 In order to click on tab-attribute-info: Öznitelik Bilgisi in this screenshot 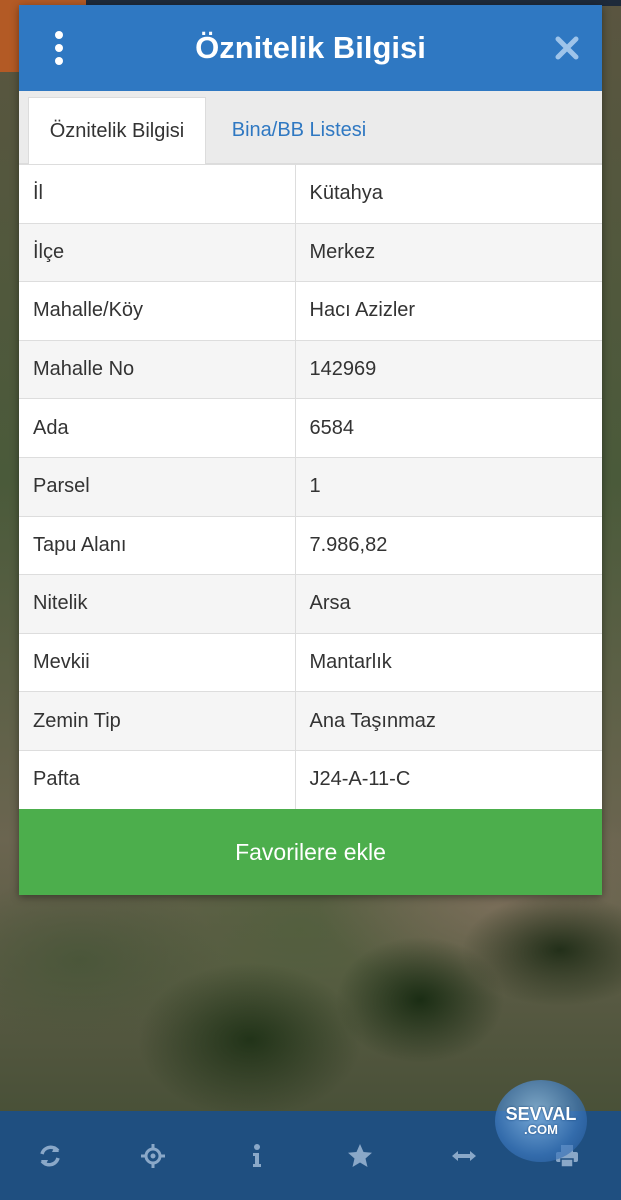, I will do `click(117, 130)`.